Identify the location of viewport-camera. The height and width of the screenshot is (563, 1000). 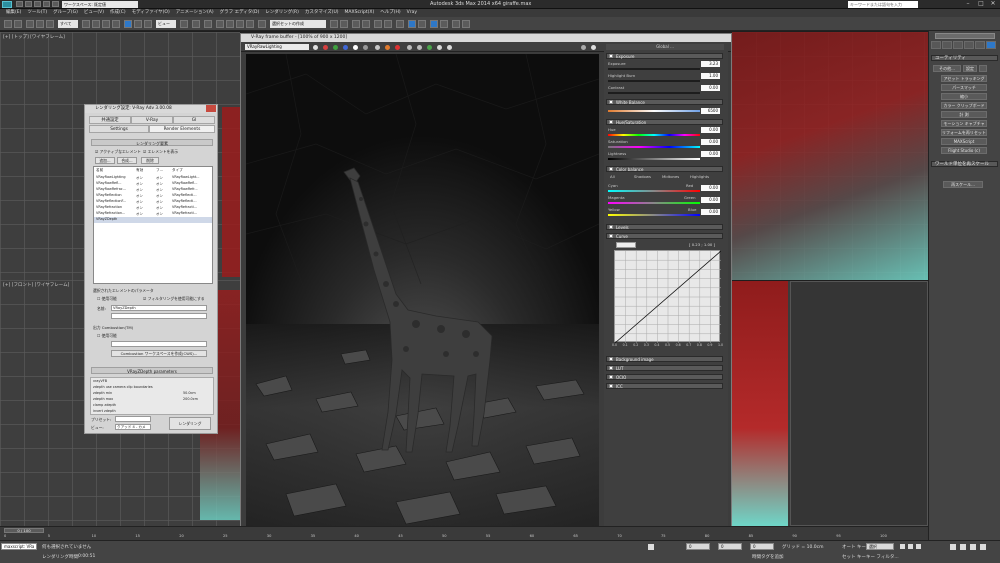
(830, 403).